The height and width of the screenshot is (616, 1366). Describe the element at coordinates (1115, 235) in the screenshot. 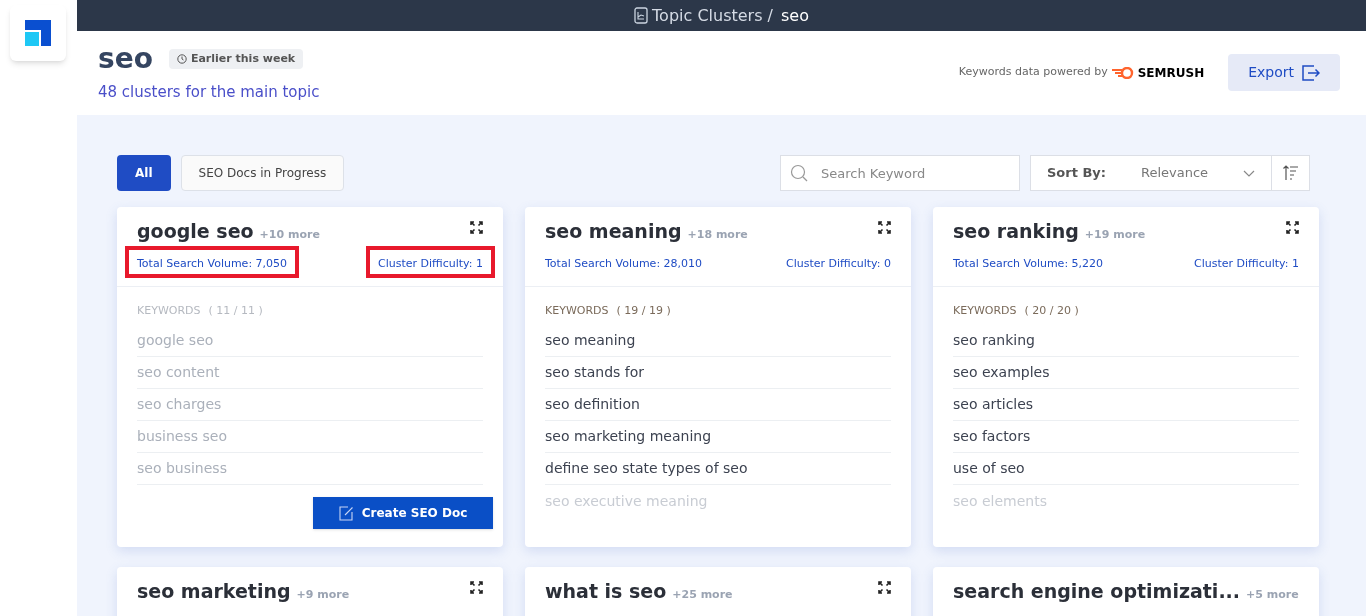

I see `more-count: +19 more` at that location.